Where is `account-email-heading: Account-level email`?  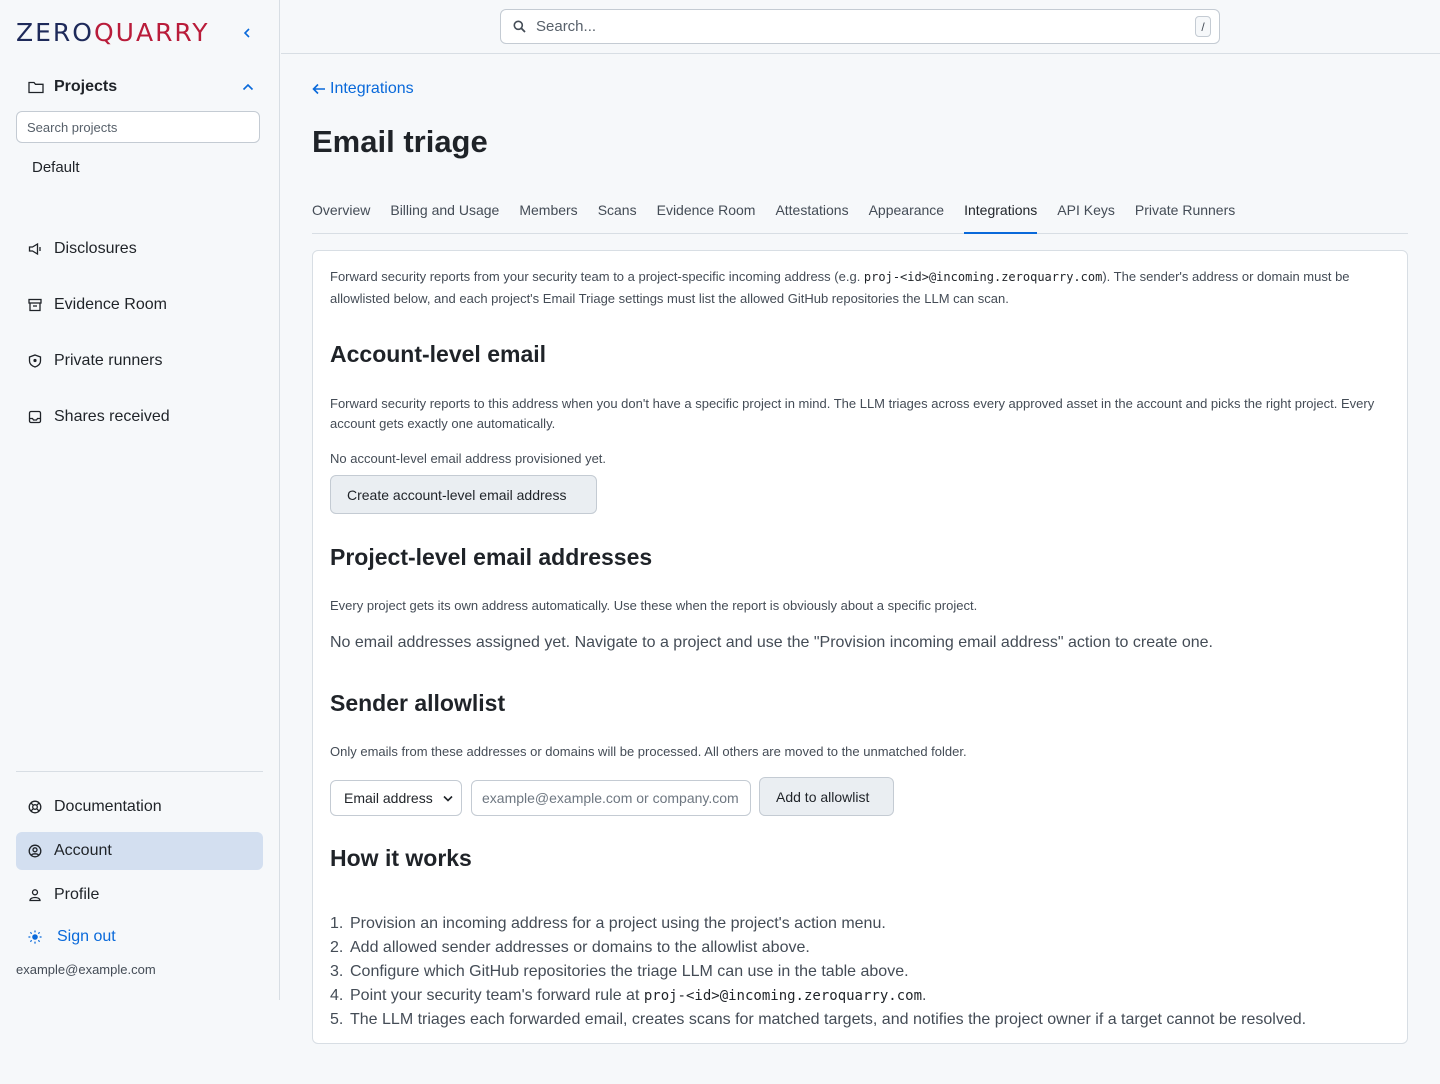 account-email-heading: Account-level email is located at coordinates (438, 354).